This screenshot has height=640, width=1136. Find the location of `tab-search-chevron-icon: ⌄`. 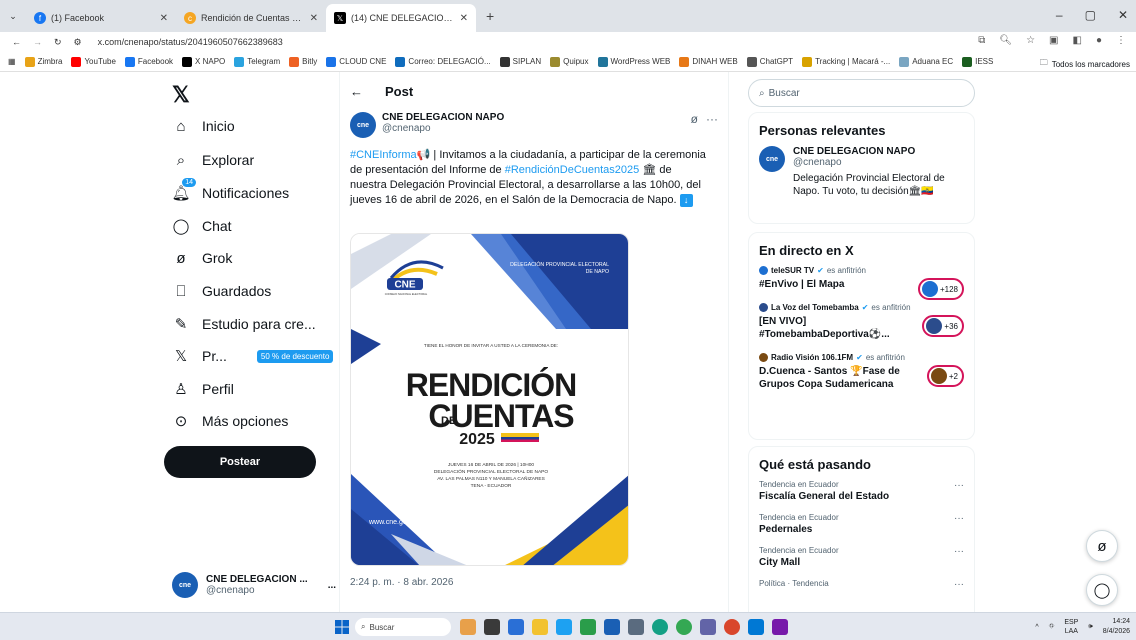

tab-search-chevron-icon: ⌄ is located at coordinates (13, 16).